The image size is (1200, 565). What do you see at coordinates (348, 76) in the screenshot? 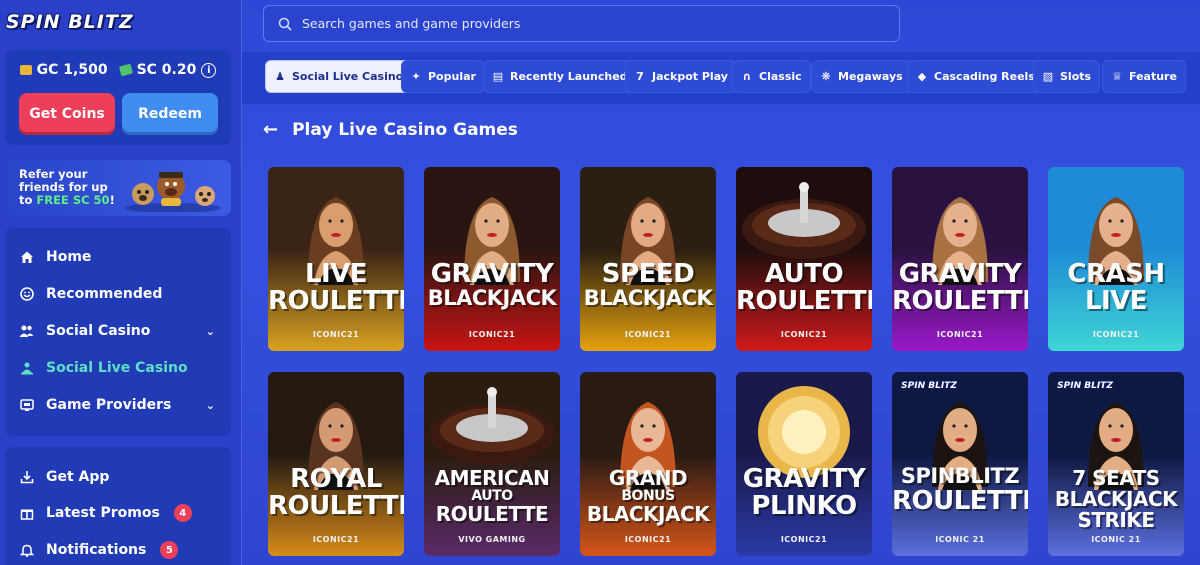
I see `tab-label: Social Live Casino` at bounding box center [348, 76].